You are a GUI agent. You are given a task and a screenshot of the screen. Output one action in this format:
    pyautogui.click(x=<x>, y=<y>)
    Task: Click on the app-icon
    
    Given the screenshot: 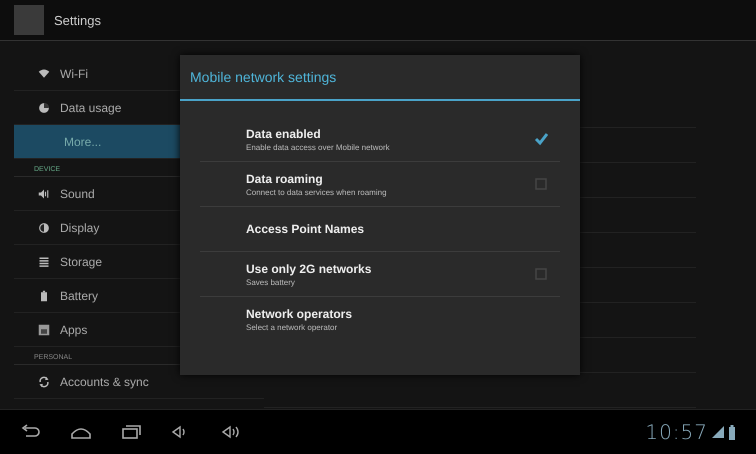 What is the action you would take?
    pyautogui.click(x=29, y=20)
    